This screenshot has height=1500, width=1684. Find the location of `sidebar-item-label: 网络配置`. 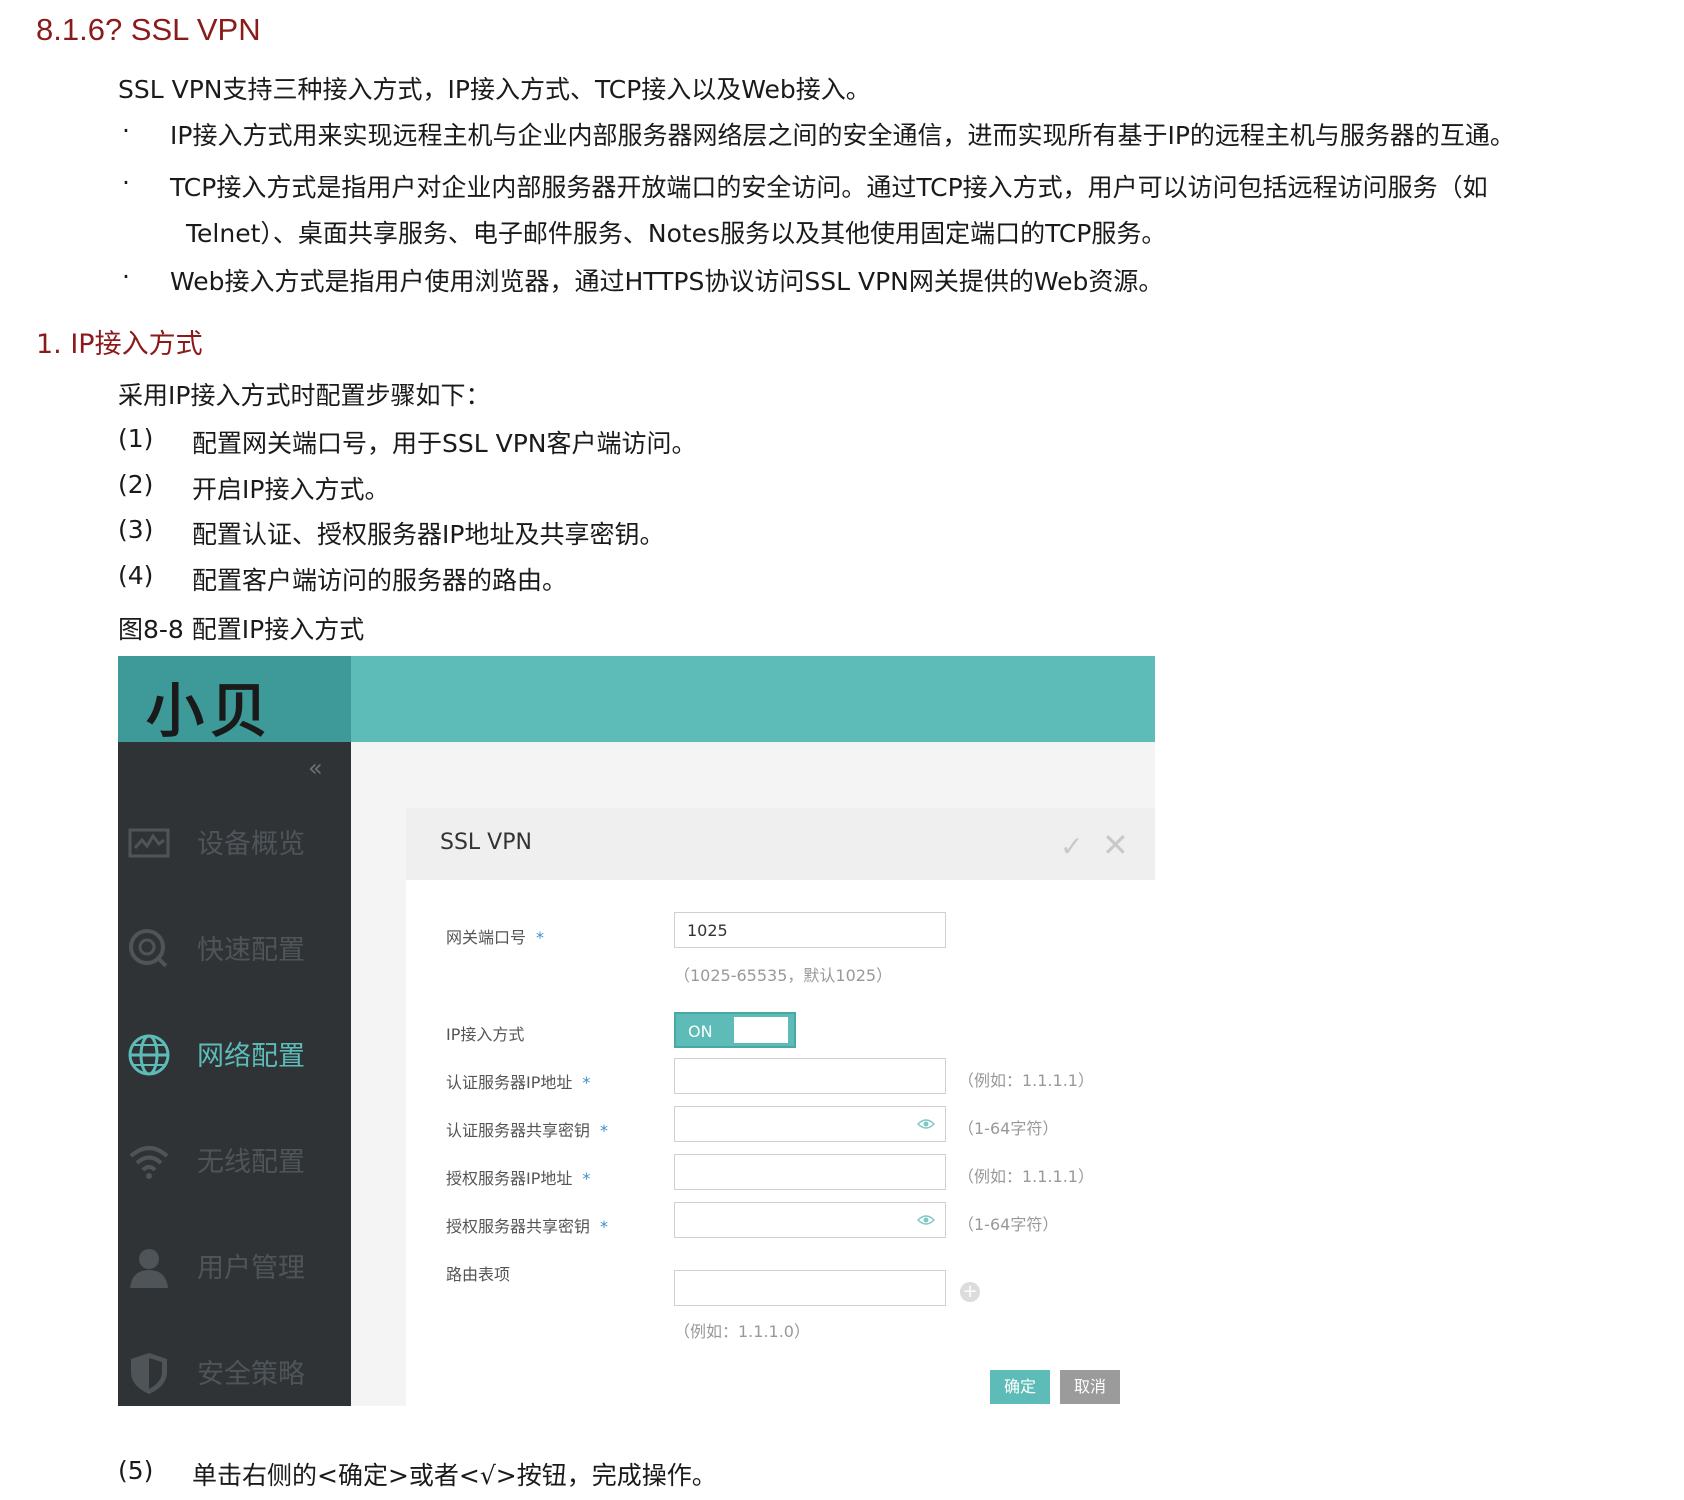

sidebar-item-label: 网络配置 is located at coordinates (251, 1056).